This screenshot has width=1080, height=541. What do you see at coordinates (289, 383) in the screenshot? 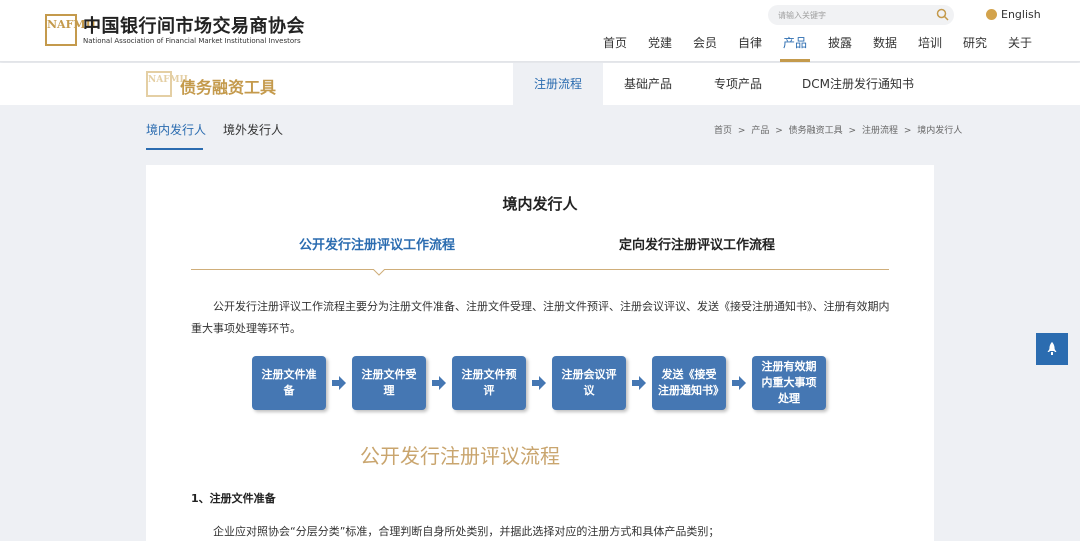
I see `flow-step: 注册文件准备` at bounding box center [289, 383].